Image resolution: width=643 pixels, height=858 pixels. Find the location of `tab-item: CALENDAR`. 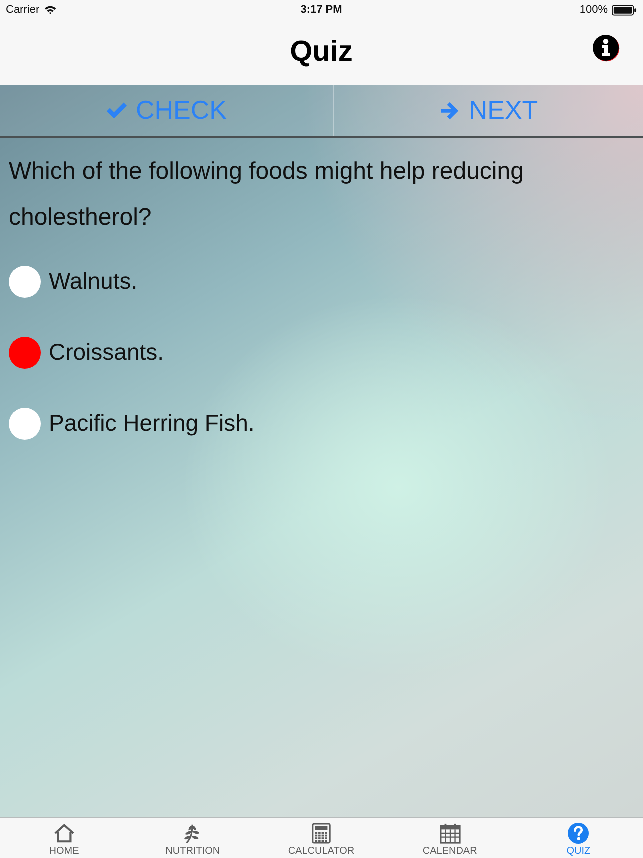

tab-item: CALENDAR is located at coordinates (450, 838).